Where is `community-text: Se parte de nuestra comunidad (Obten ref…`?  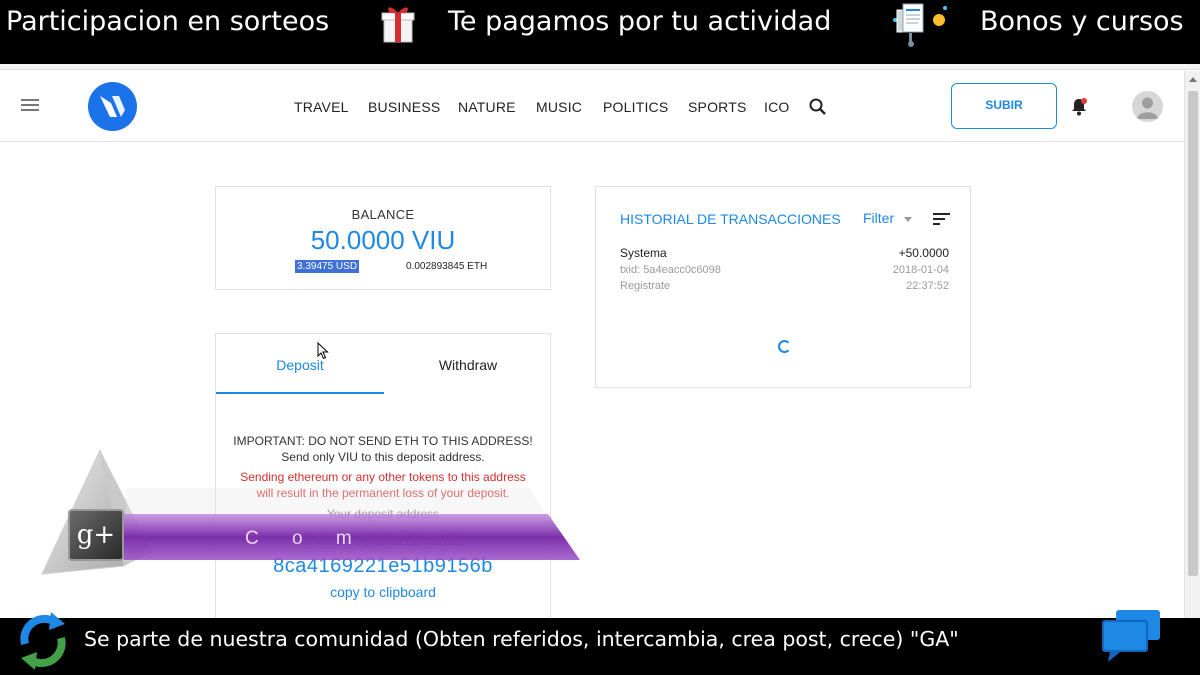
community-text: Se parte de nuestra comunidad (Obten ref… is located at coordinates (521, 639).